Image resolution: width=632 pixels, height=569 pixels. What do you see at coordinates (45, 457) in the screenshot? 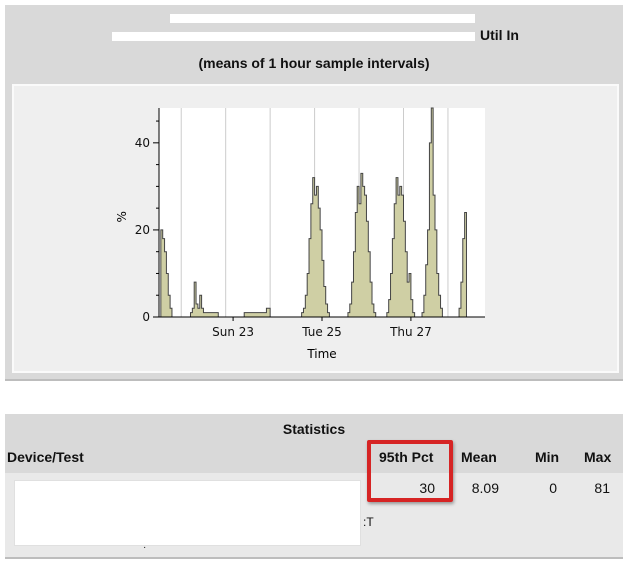
I see `col-header-device: Device/Test` at bounding box center [45, 457].